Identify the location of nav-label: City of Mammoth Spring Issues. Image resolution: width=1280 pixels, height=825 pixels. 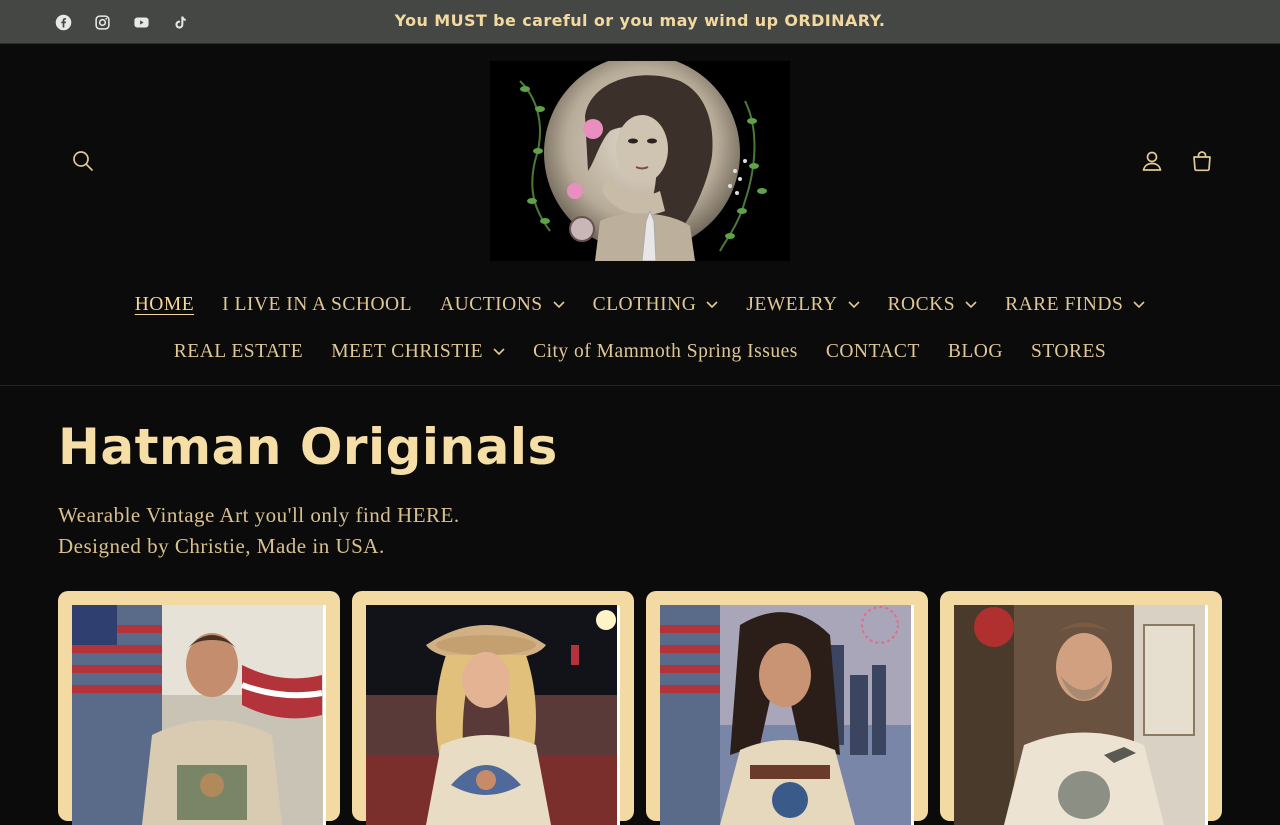
(665, 351).